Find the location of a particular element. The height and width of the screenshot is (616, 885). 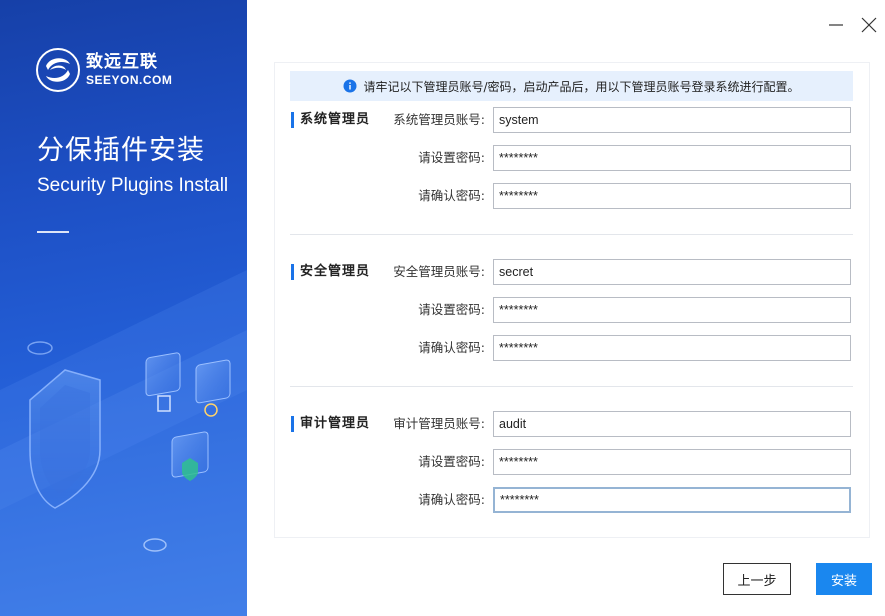

system-admin-confirm-input is located at coordinates (672, 196).